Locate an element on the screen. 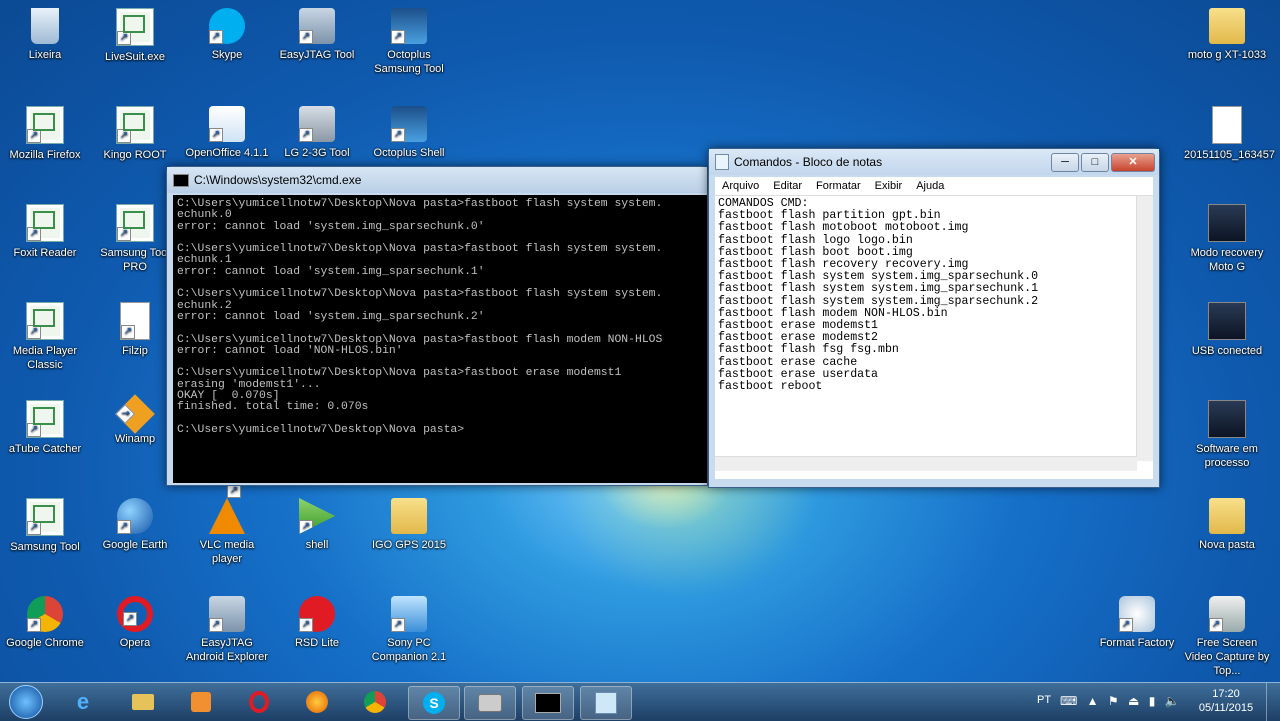 This screenshot has width=1280, height=721. desktop-icon-label: EasyJTAG Android Explorer is located at coordinates (227, 650).